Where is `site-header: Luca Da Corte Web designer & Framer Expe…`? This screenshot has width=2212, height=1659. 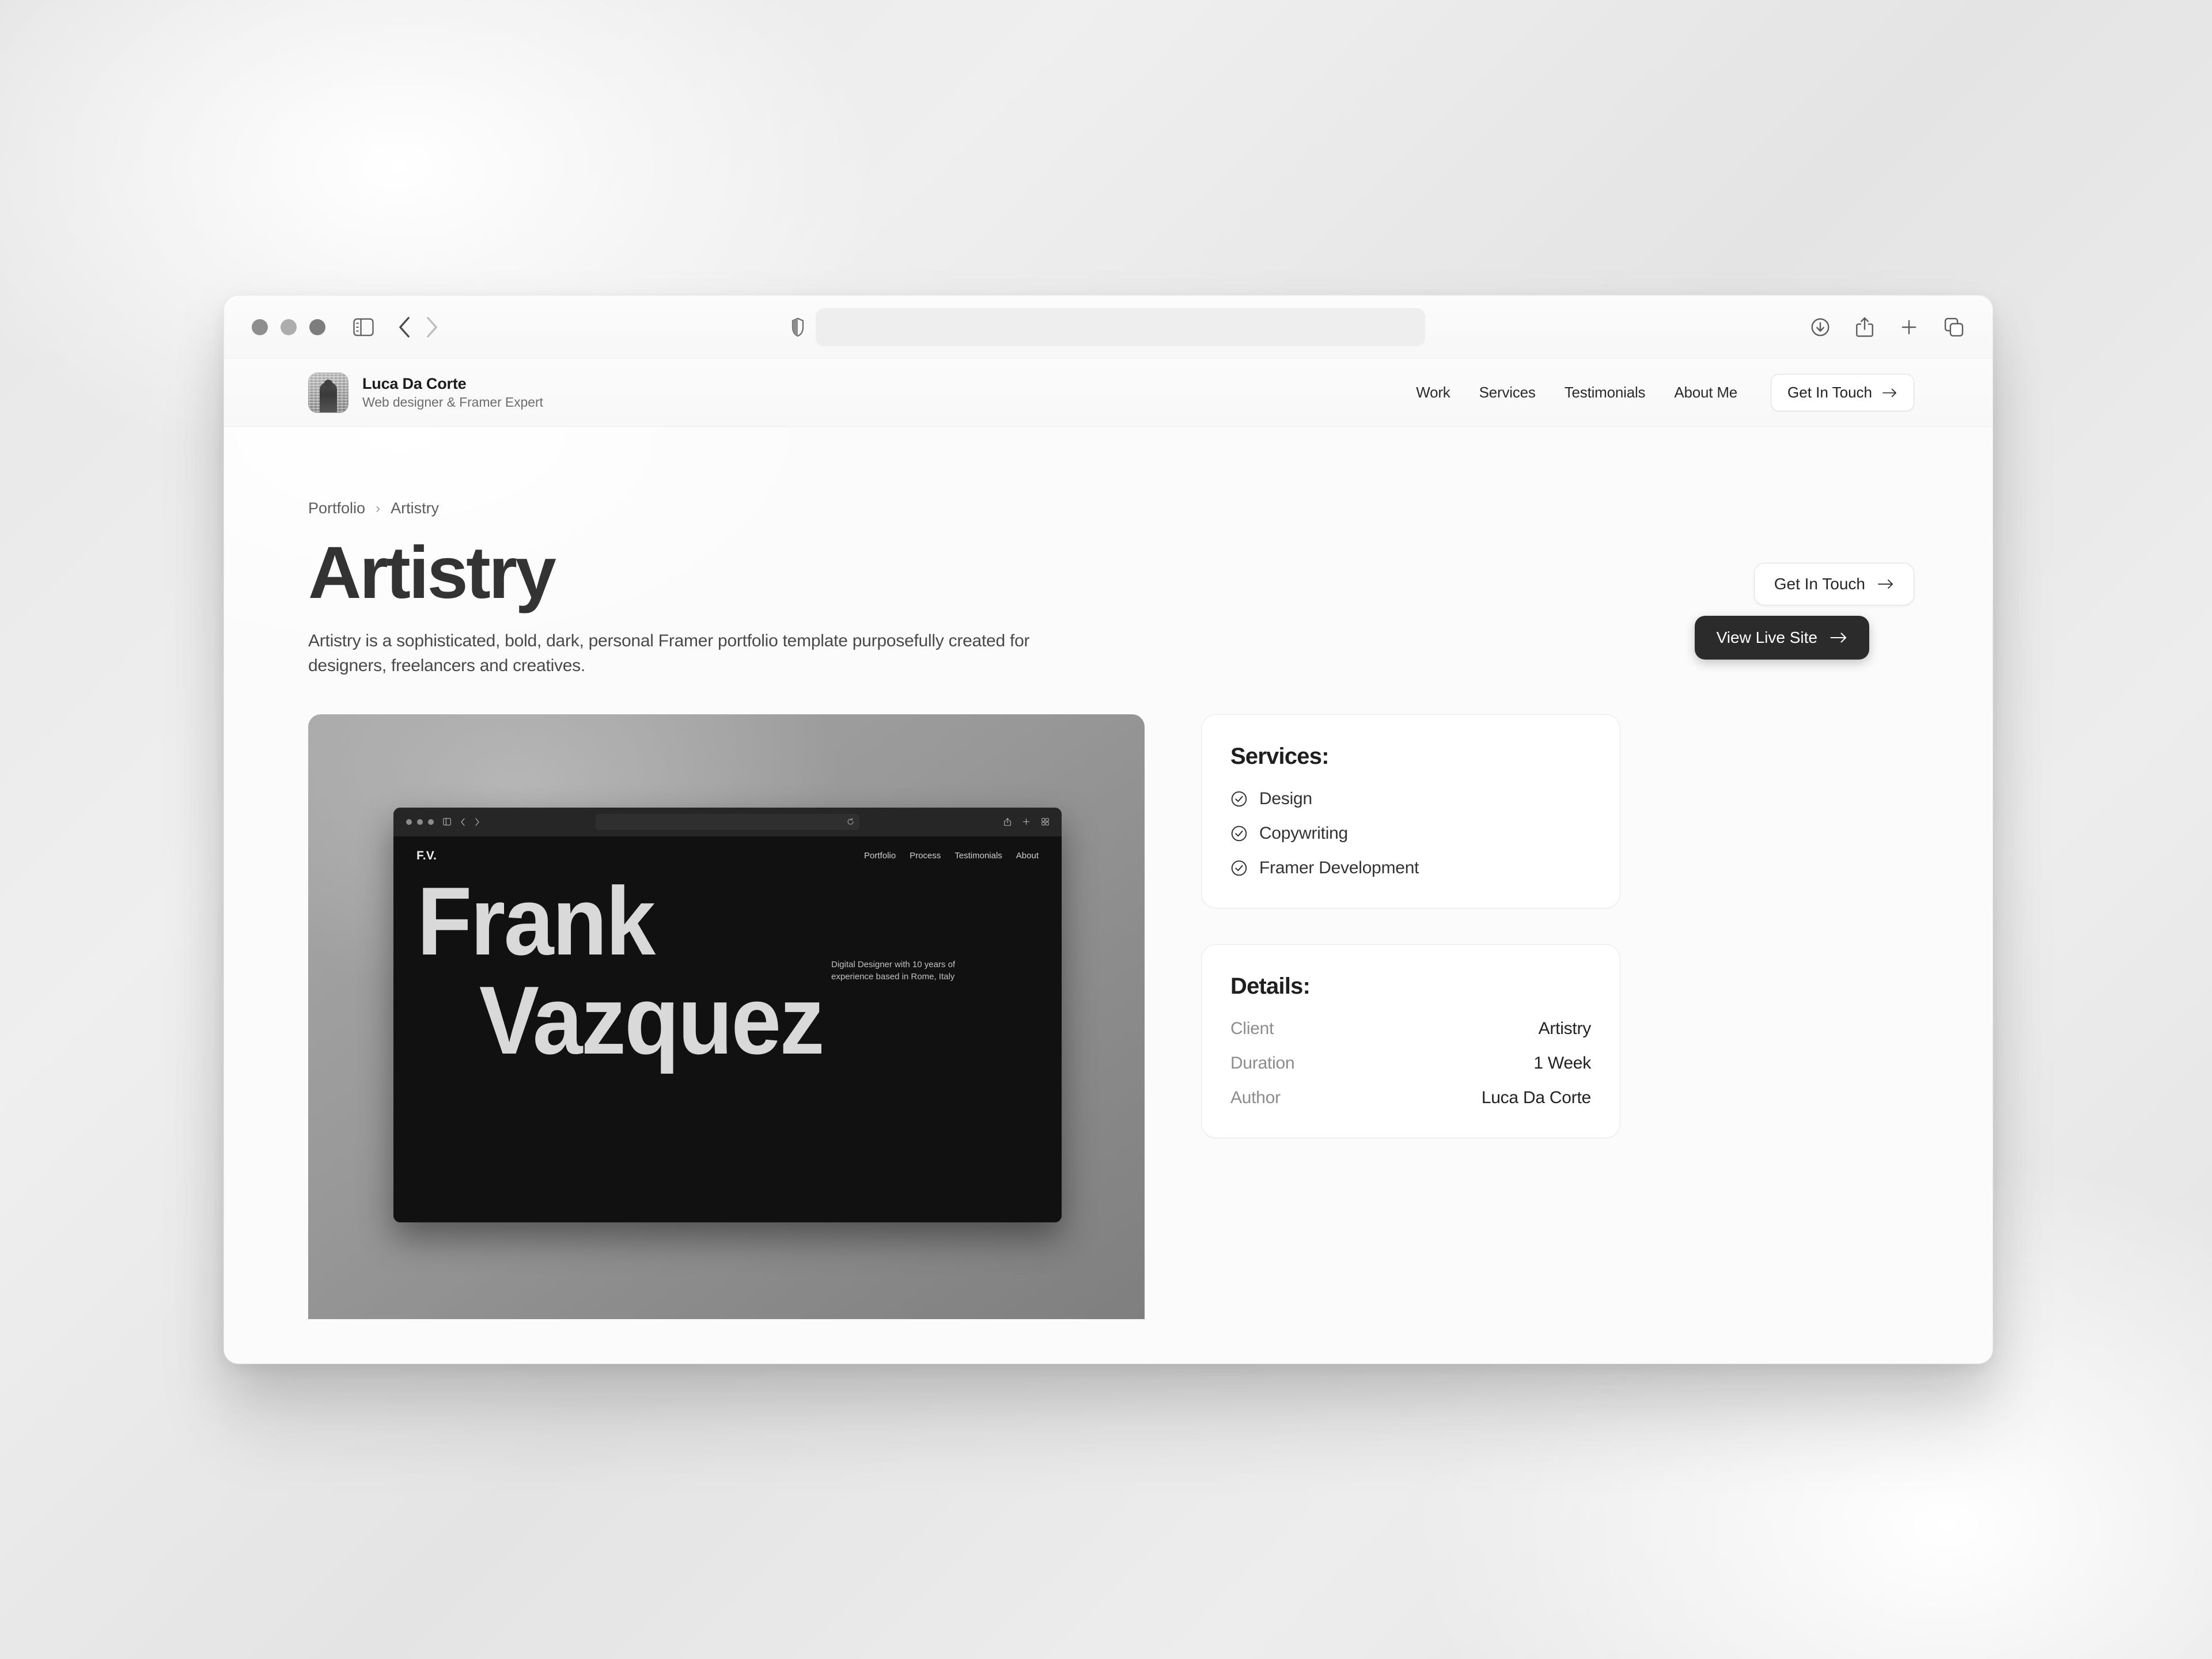
site-header: Luca Da Corte Web designer & Framer Expe… is located at coordinates (1108, 393).